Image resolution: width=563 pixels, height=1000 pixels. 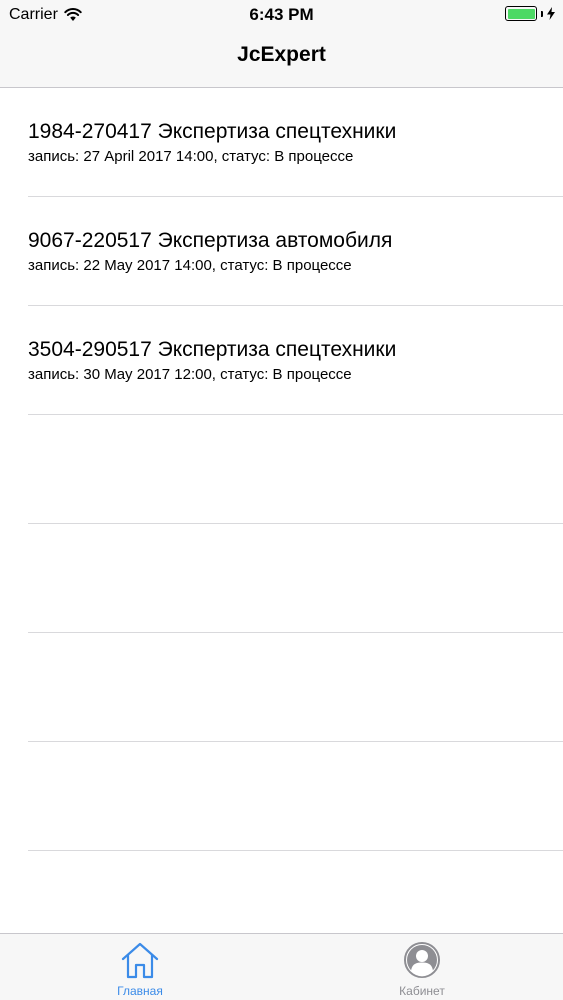 I want to click on battery-group, so click(x=530, y=13).